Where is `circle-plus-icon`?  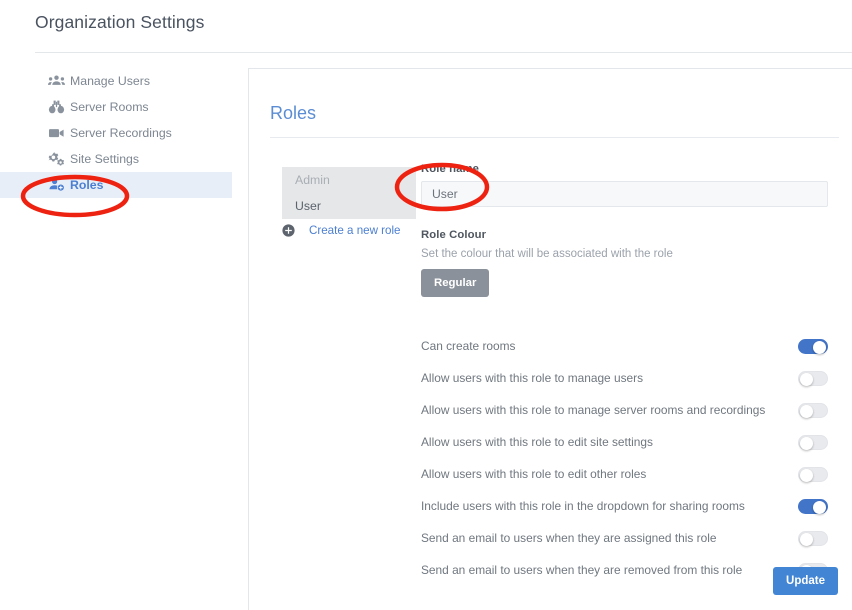
circle-plus-icon is located at coordinates (288, 230).